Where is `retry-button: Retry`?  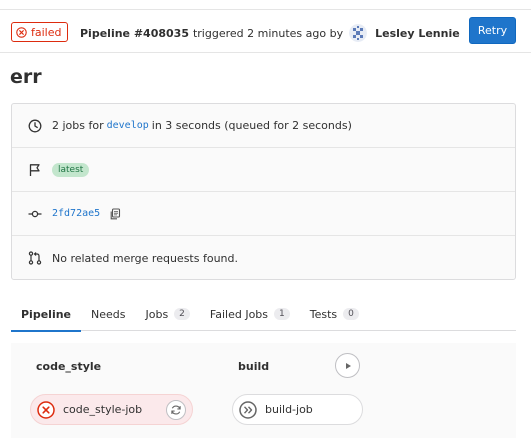 retry-button: Retry is located at coordinates (492, 30).